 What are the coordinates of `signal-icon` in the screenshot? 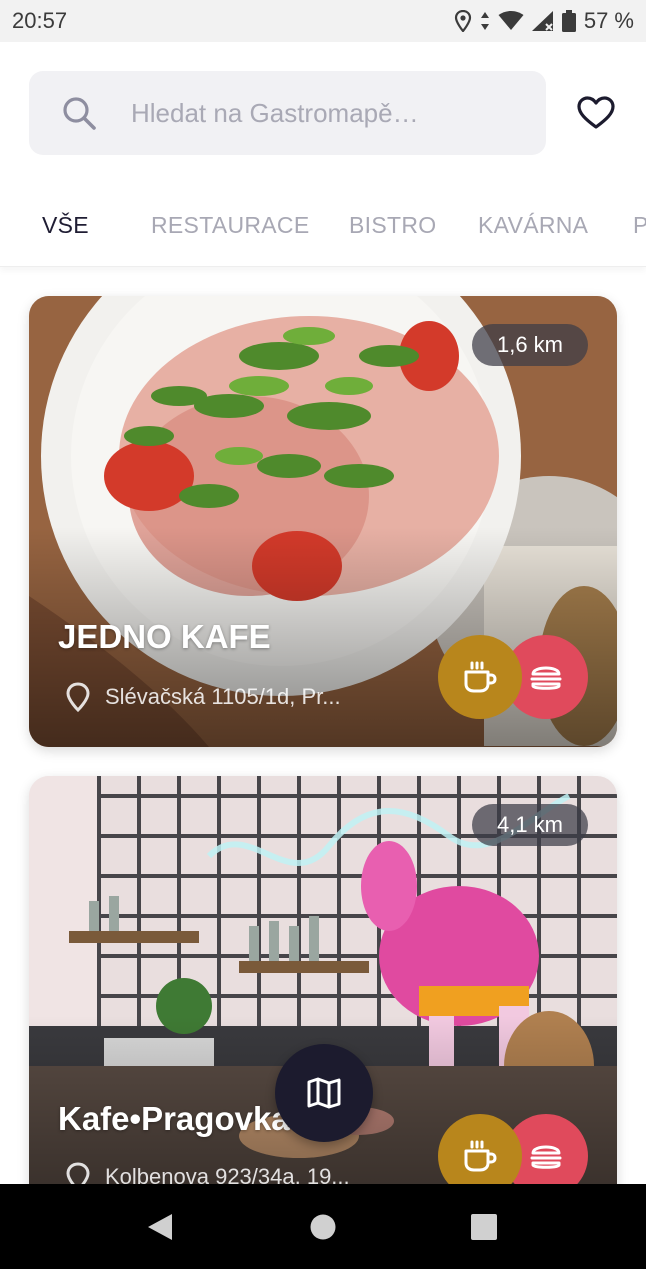 It's located at (542, 21).